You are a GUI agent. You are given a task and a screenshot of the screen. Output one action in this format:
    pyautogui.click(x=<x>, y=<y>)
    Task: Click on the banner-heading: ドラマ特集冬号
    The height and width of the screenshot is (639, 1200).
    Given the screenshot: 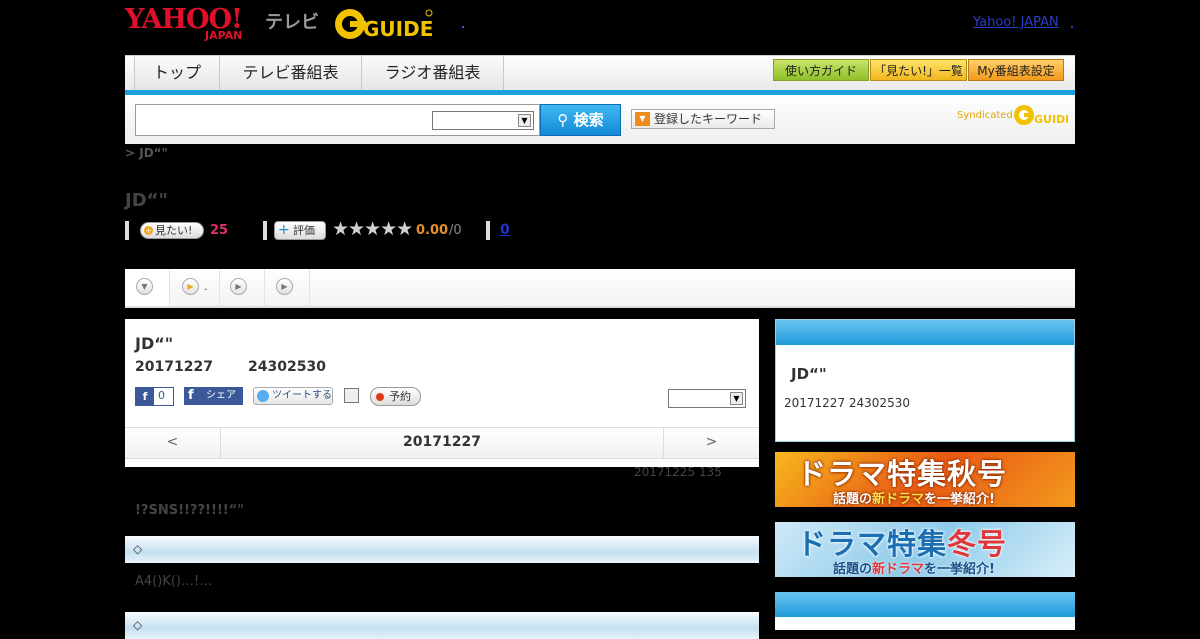 What is the action you would take?
    pyautogui.click(x=902, y=542)
    